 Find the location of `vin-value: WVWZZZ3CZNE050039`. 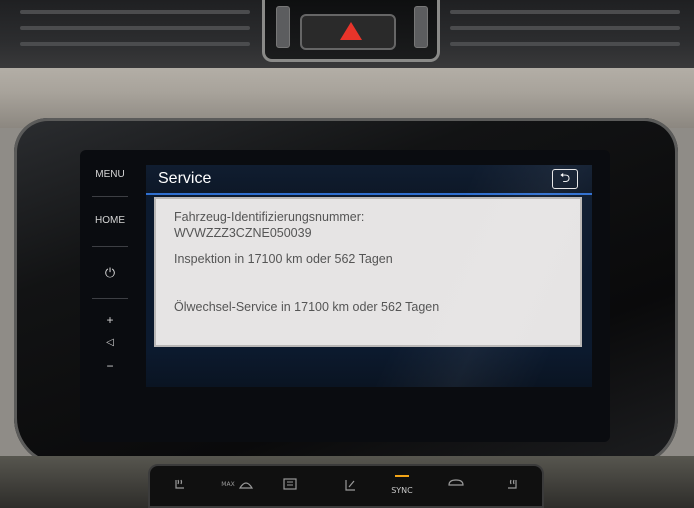

vin-value: WVWZZZ3CZNE050039 is located at coordinates (243, 233).